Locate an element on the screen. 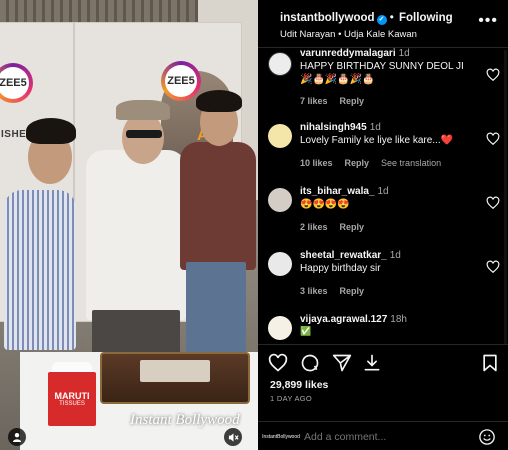 The height and width of the screenshot is (450, 508). comment-username: nihalsingh945 is located at coordinates (333, 127).